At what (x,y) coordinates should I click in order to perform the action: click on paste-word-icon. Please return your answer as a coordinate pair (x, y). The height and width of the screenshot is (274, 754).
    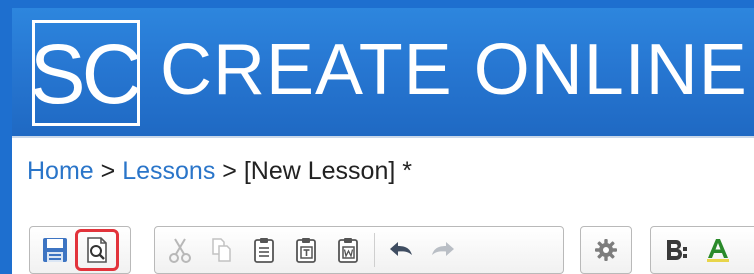
    Looking at the image, I should click on (348, 250).